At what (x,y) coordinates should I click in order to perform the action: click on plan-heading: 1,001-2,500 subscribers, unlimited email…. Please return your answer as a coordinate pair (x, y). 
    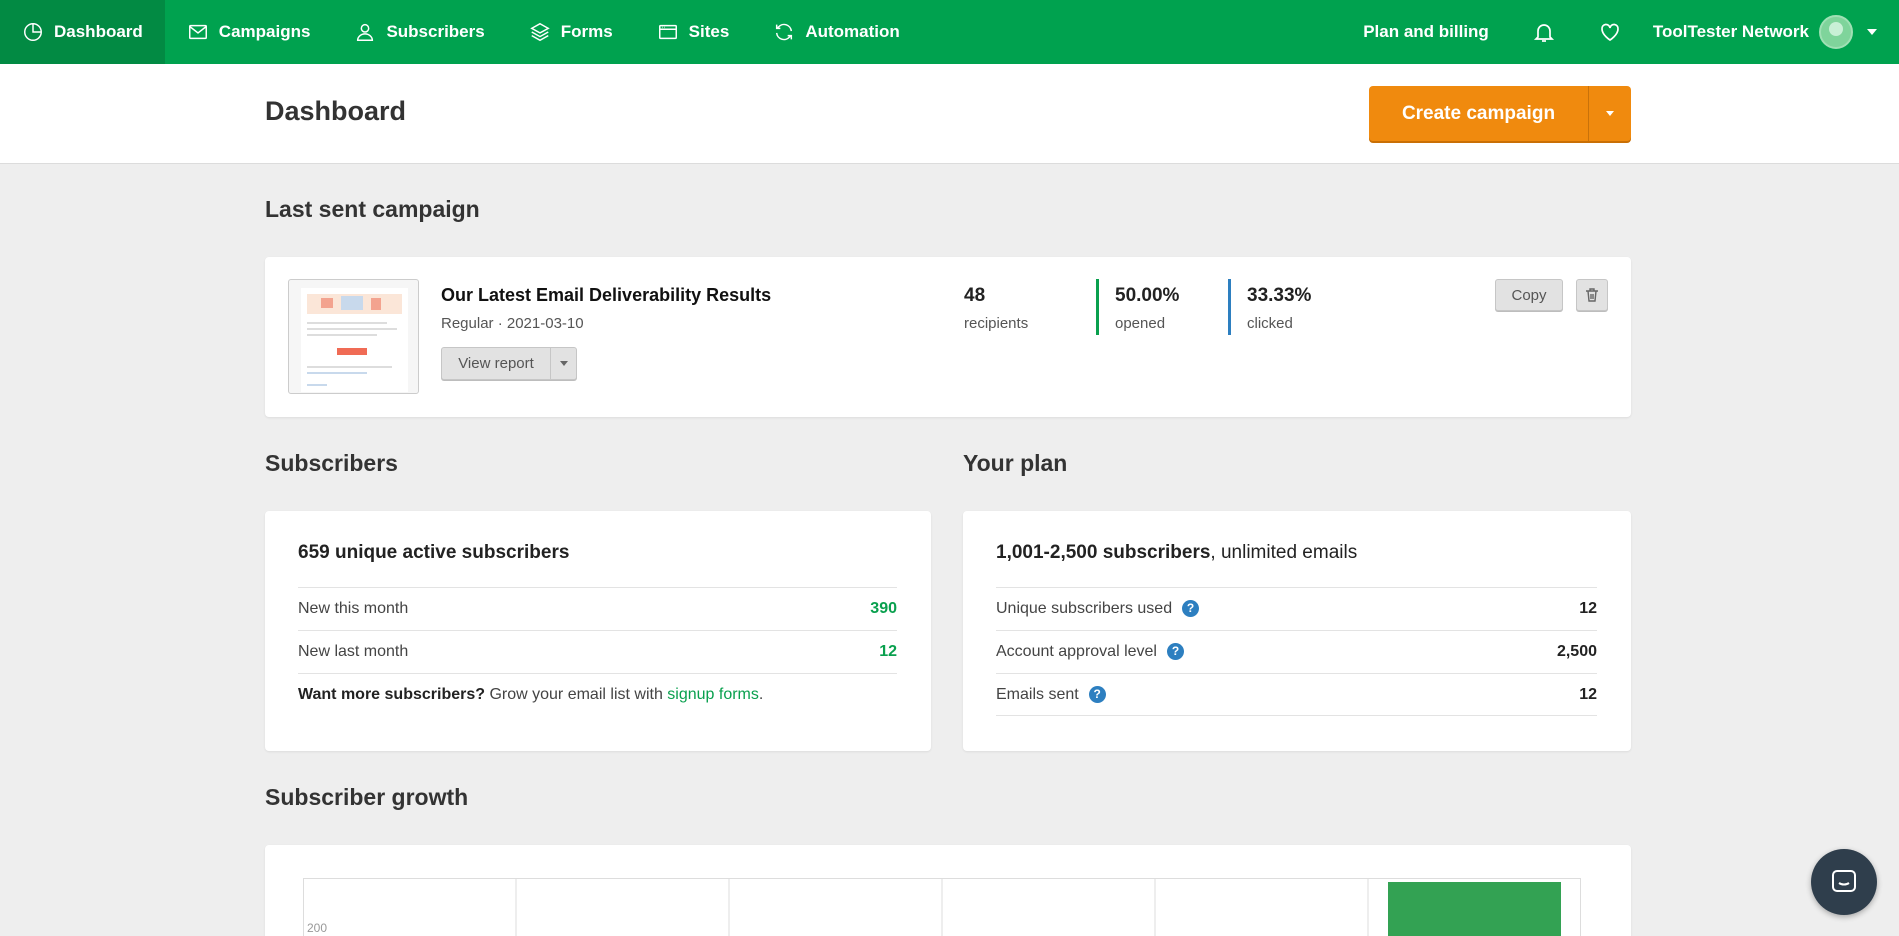
    Looking at the image, I should click on (1176, 553).